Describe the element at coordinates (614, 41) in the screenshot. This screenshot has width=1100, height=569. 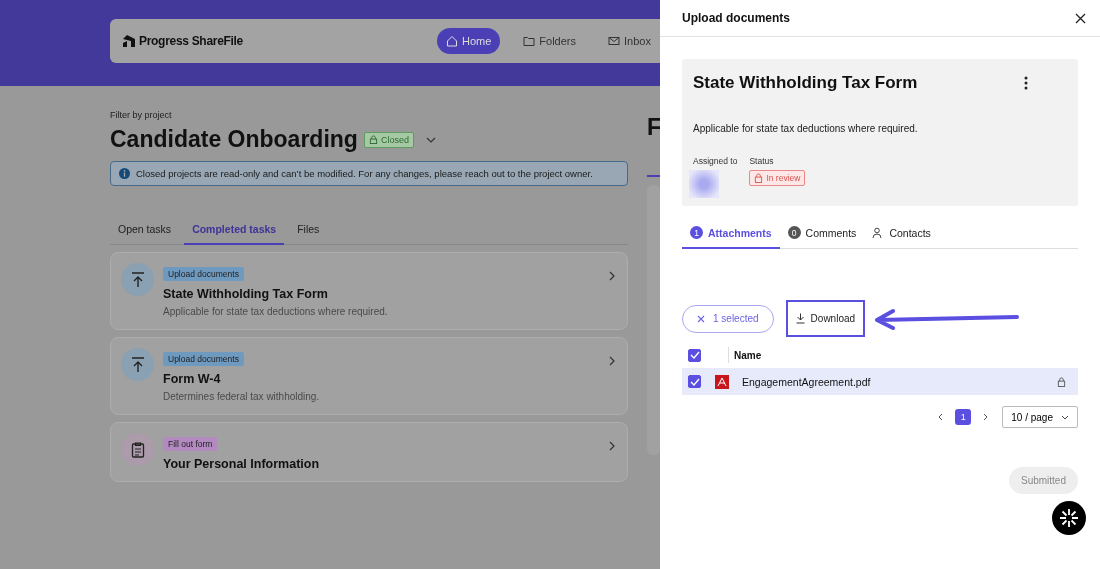
I see `mail-icon` at that location.